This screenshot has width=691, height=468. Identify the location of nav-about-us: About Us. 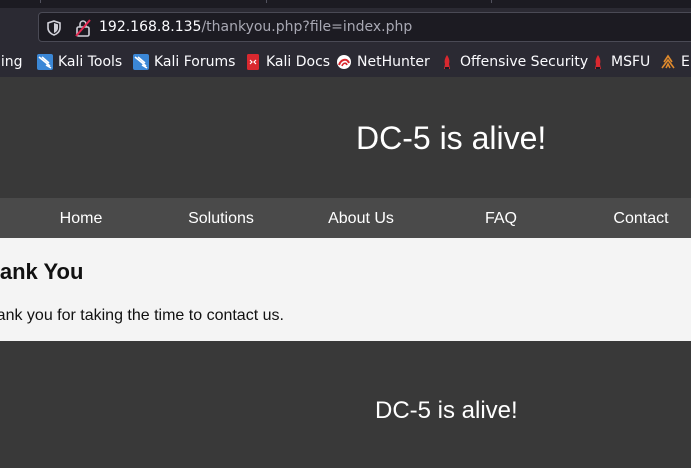
(361, 219).